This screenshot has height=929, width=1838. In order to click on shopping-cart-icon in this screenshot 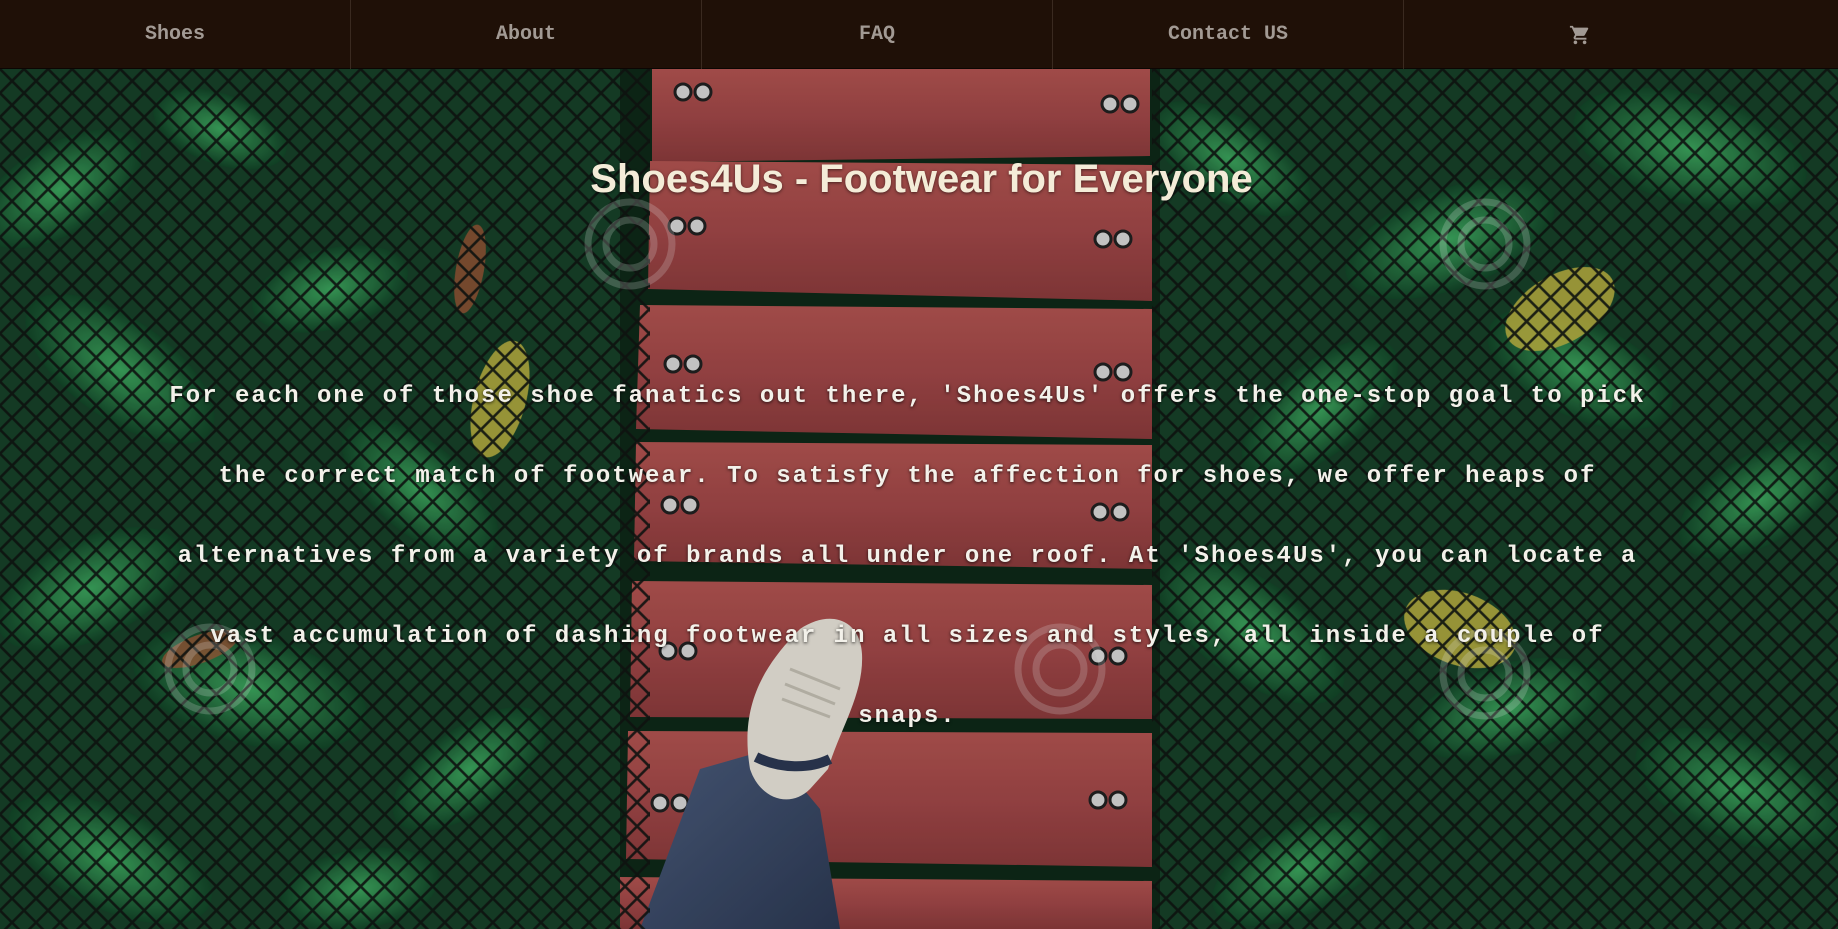, I will do `click(1578, 34)`.